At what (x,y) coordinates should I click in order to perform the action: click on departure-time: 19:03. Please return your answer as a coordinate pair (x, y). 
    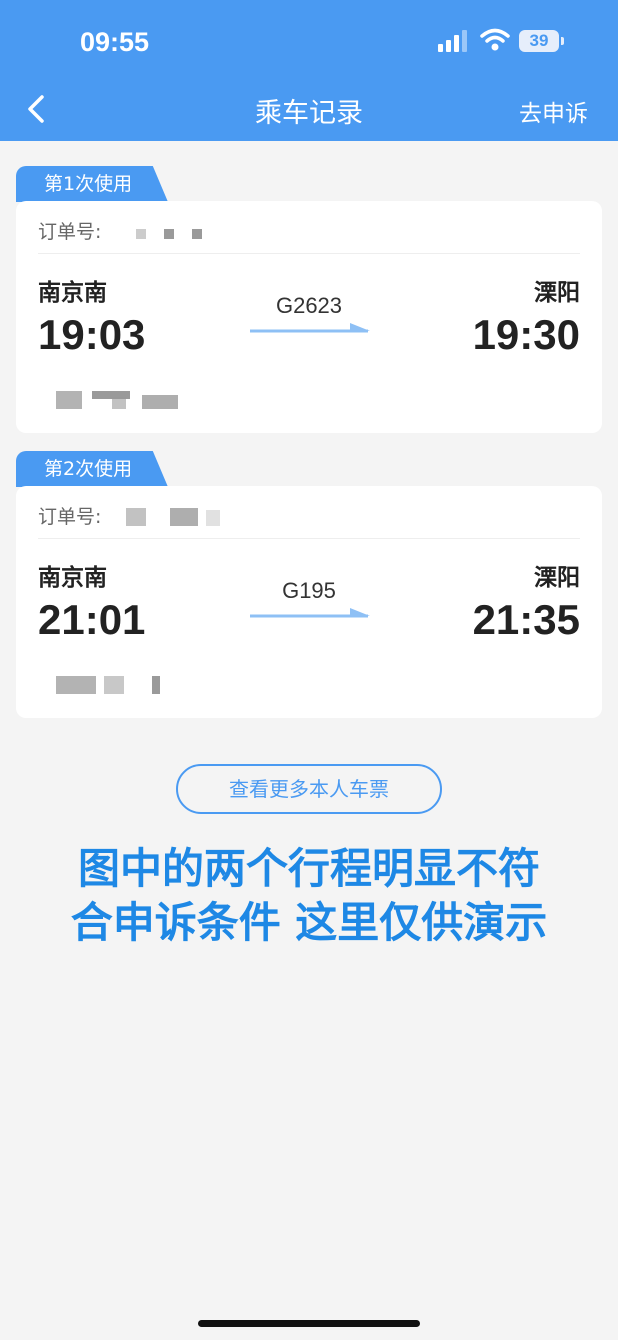
    Looking at the image, I should click on (92, 334).